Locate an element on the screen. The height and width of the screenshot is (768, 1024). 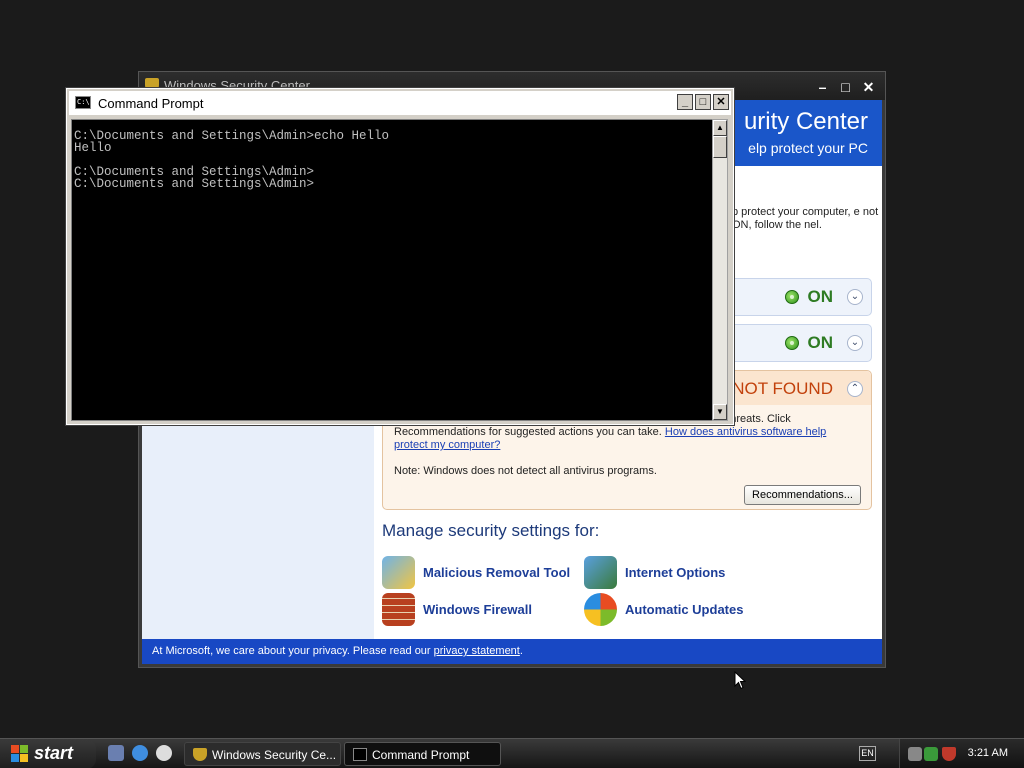
console-icon: C:\ is located at coordinates (83, 102).